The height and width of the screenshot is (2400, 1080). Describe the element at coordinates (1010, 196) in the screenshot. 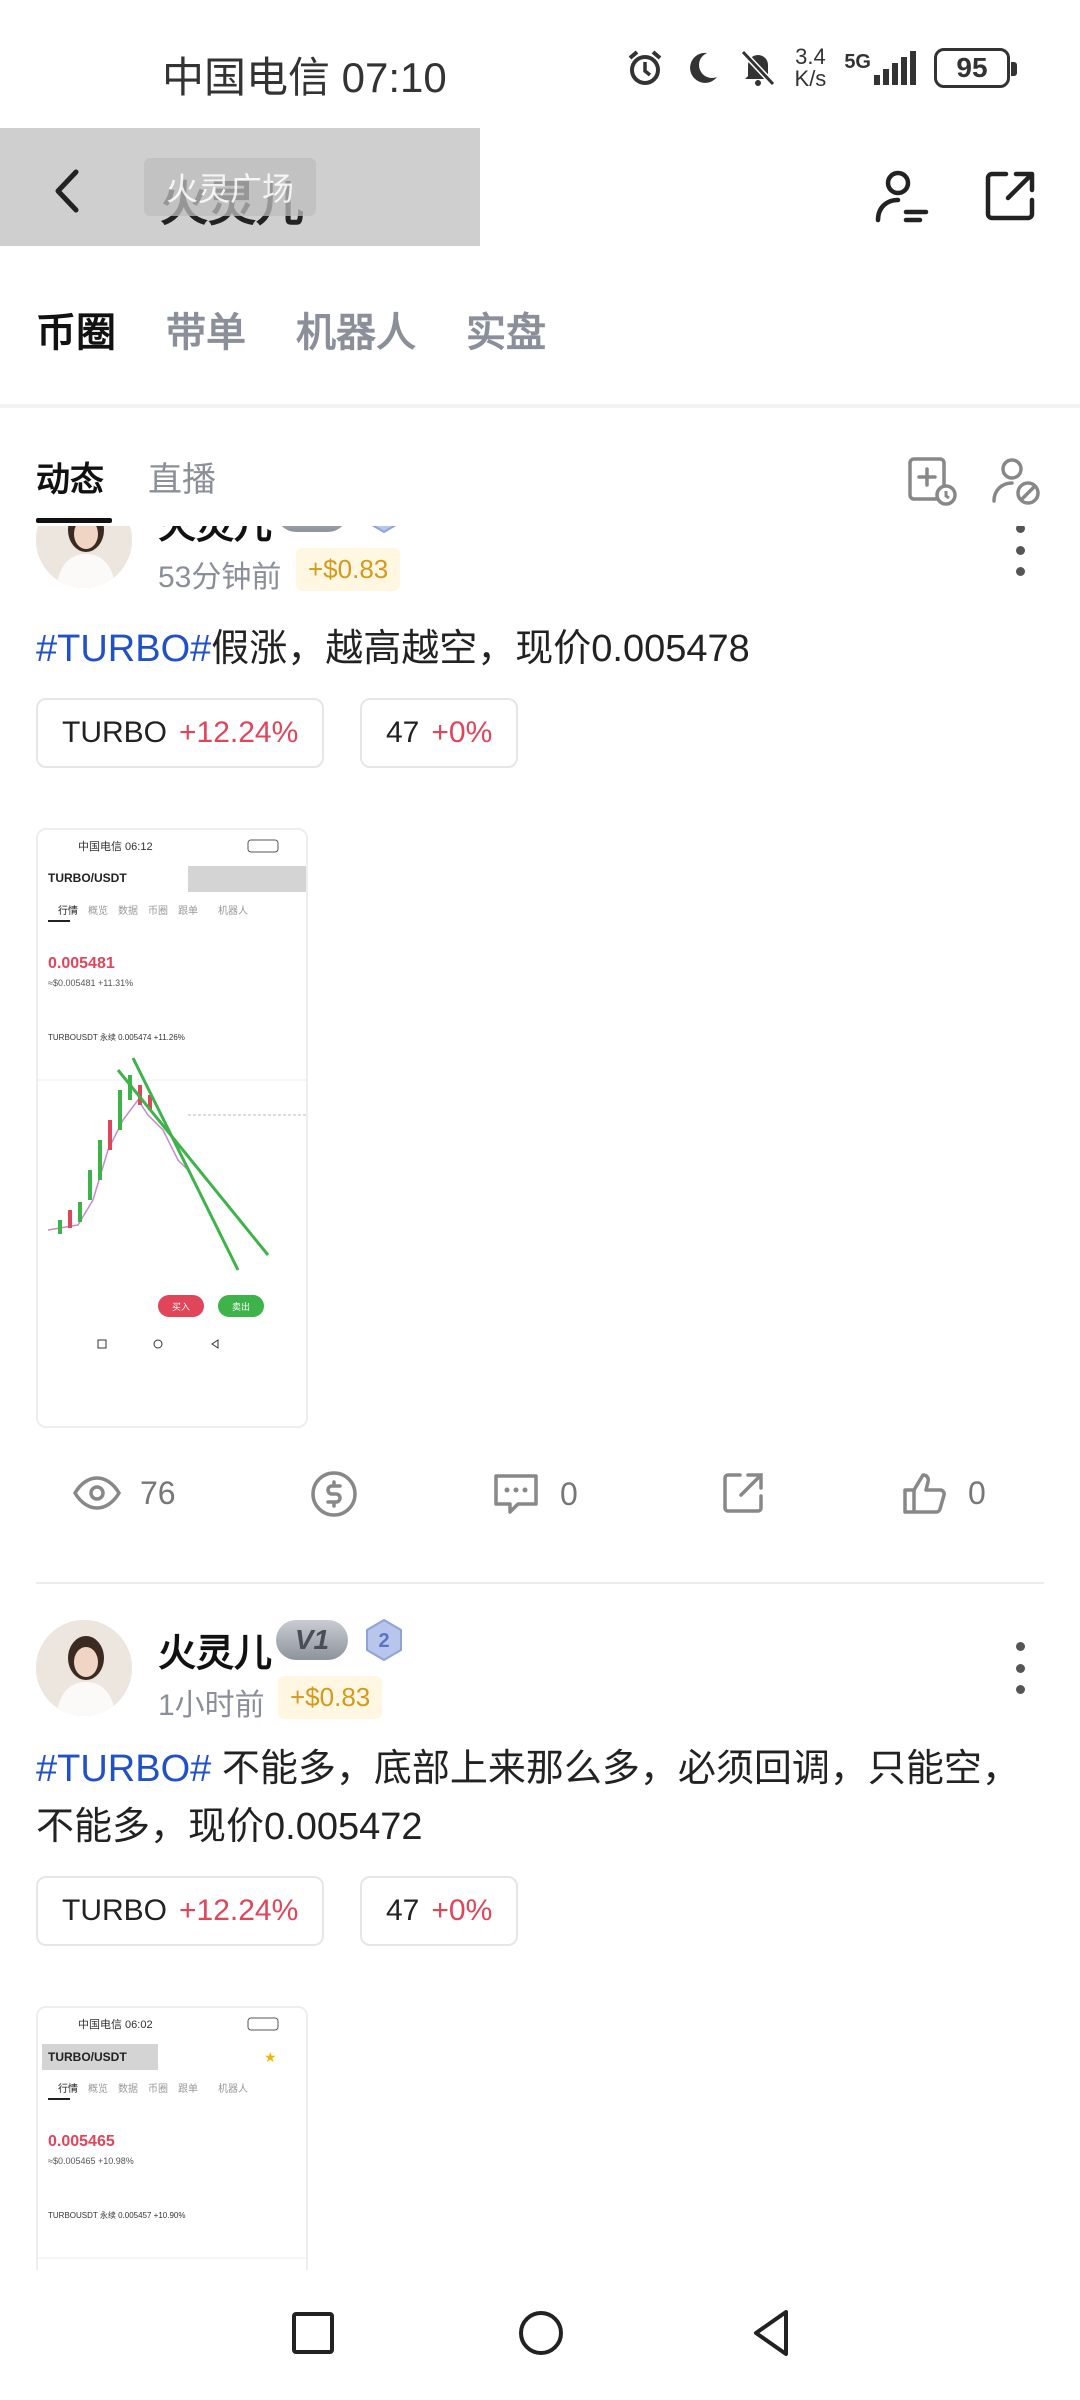

I see `share-external-icon` at that location.